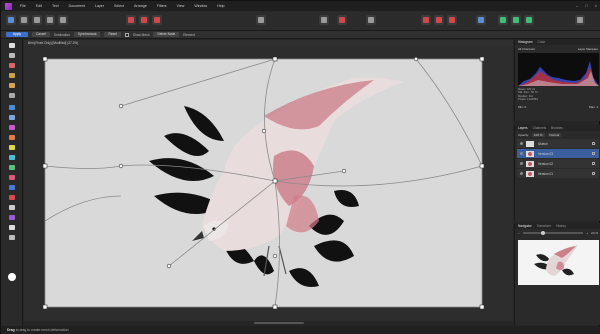 The height and width of the screenshot is (334, 600). What do you see at coordinates (12, 65) in the screenshot?
I see `crop-tool-icon` at bounding box center [12, 65].